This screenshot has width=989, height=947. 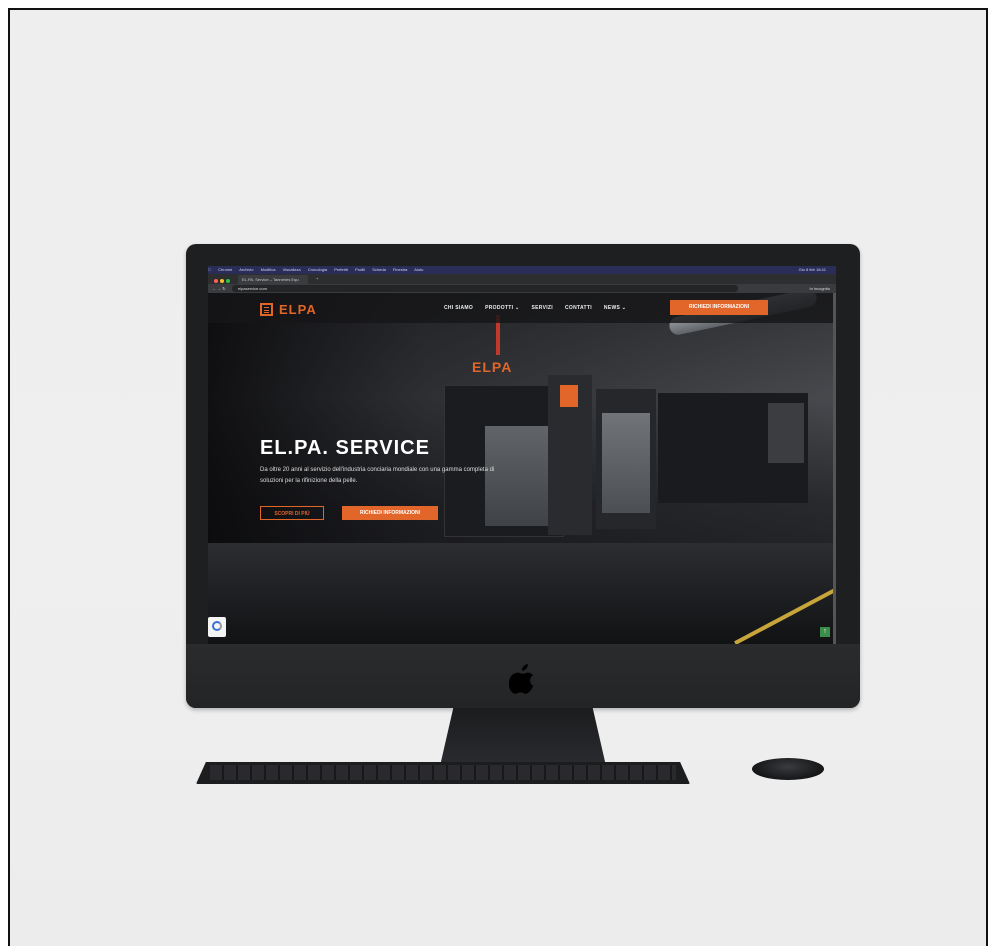 What do you see at coordinates (268, 269) in the screenshot?
I see `menubar-item: Modifica` at bounding box center [268, 269].